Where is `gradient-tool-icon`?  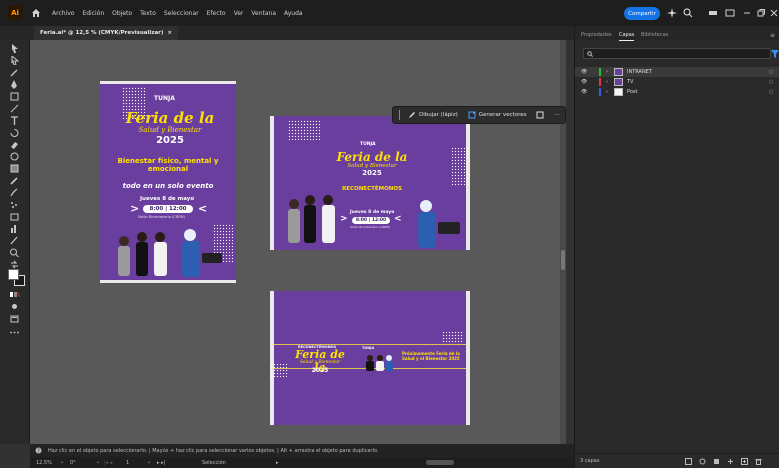 gradient-tool-icon is located at coordinates (14, 168).